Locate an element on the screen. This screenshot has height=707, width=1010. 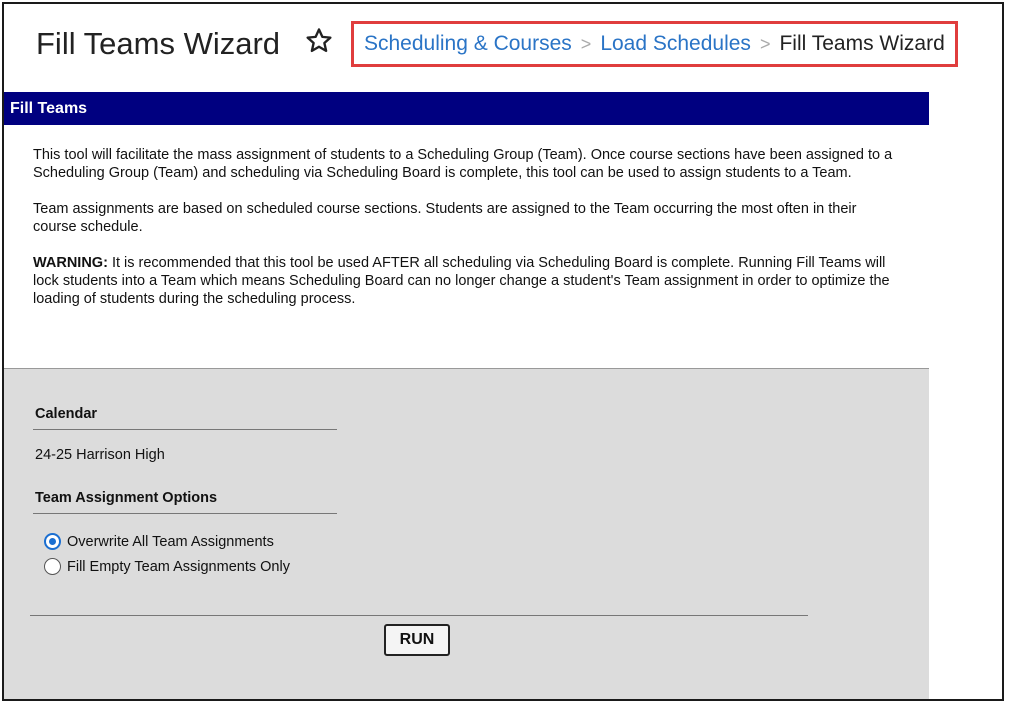
form-divider is located at coordinates (419, 615).